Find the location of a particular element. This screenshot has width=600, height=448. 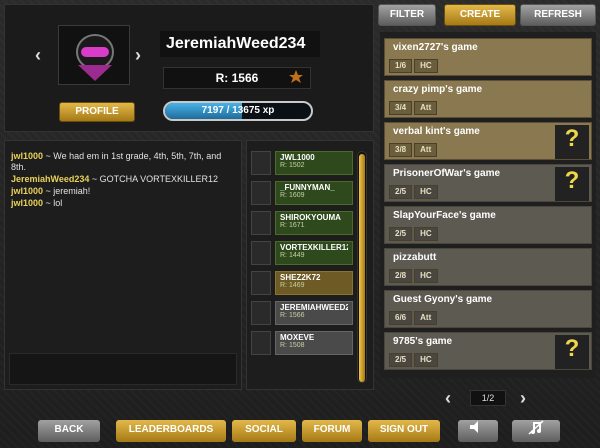

game-item: vixen2727's game 1/6 HC is located at coordinates (488, 57).